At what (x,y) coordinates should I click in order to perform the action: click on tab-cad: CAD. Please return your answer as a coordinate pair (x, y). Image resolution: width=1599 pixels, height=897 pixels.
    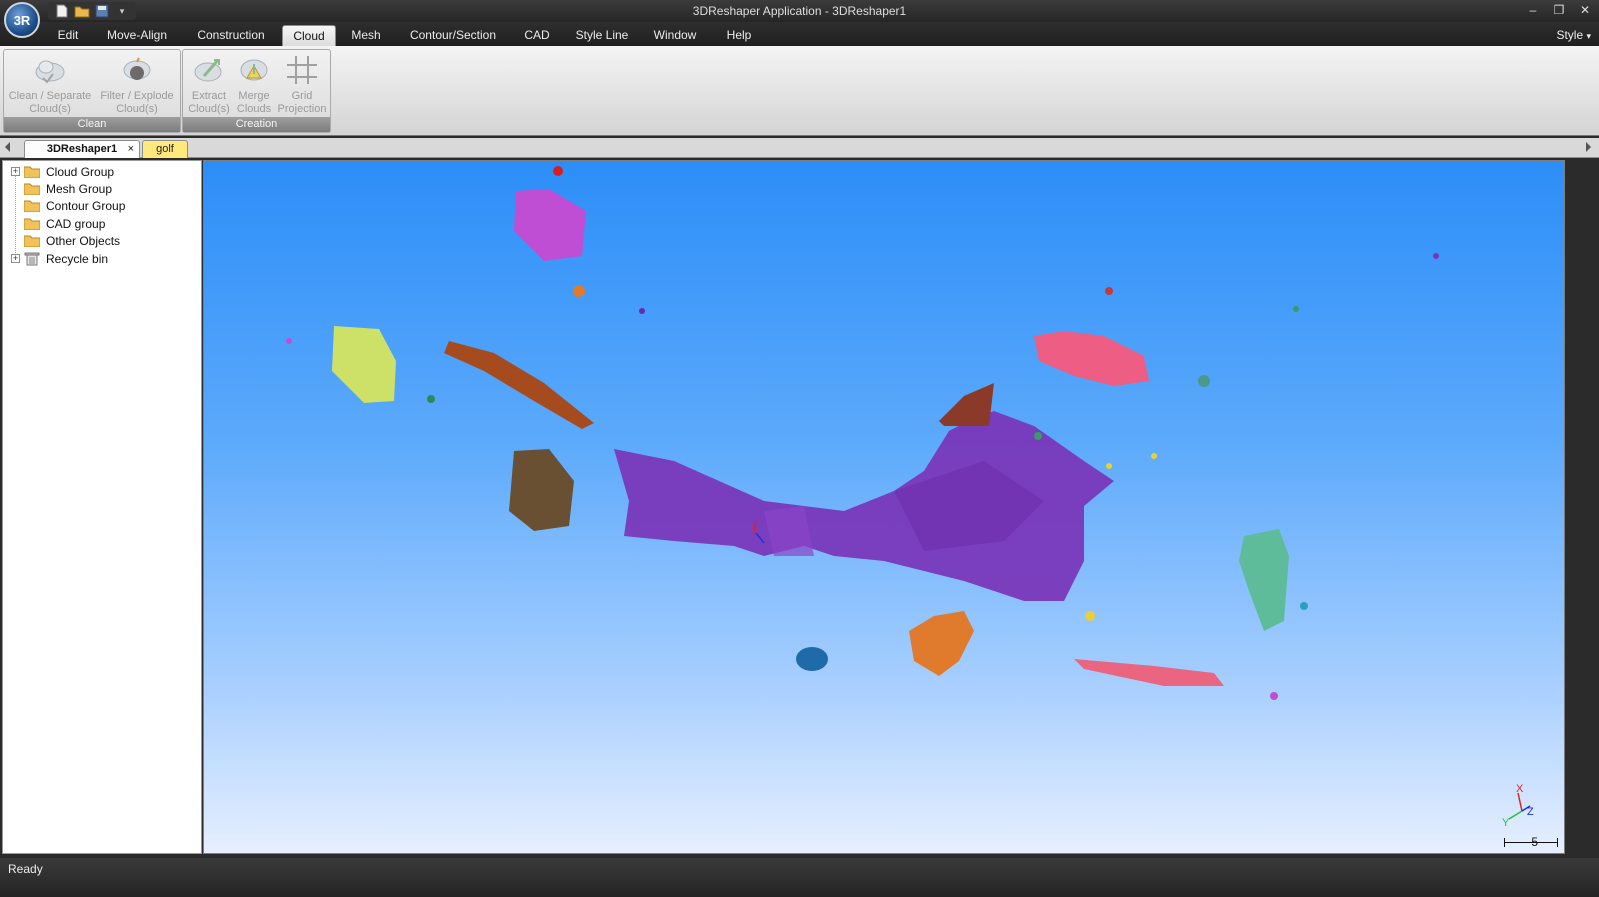
    Looking at the image, I should click on (537, 35).